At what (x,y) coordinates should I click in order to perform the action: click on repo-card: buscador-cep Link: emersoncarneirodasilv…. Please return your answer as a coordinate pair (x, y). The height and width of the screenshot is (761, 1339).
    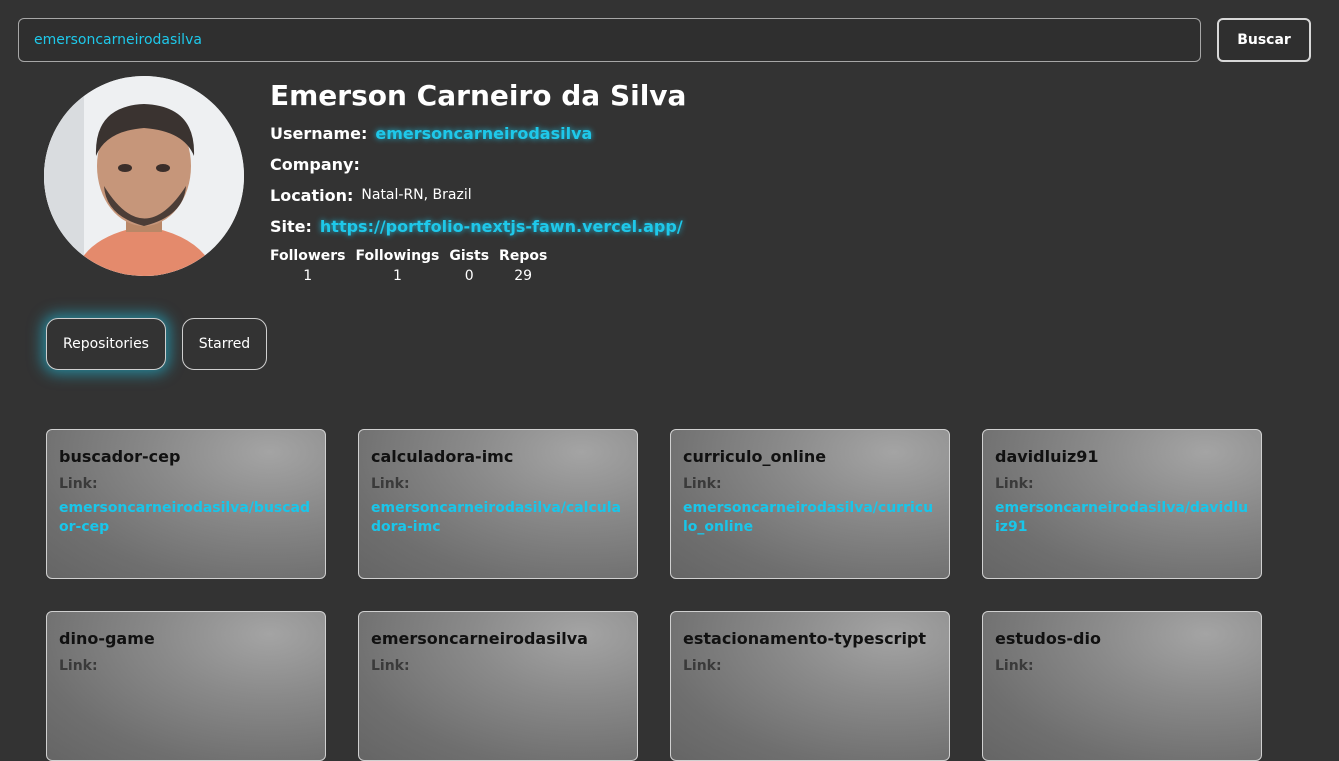
    Looking at the image, I should click on (186, 504).